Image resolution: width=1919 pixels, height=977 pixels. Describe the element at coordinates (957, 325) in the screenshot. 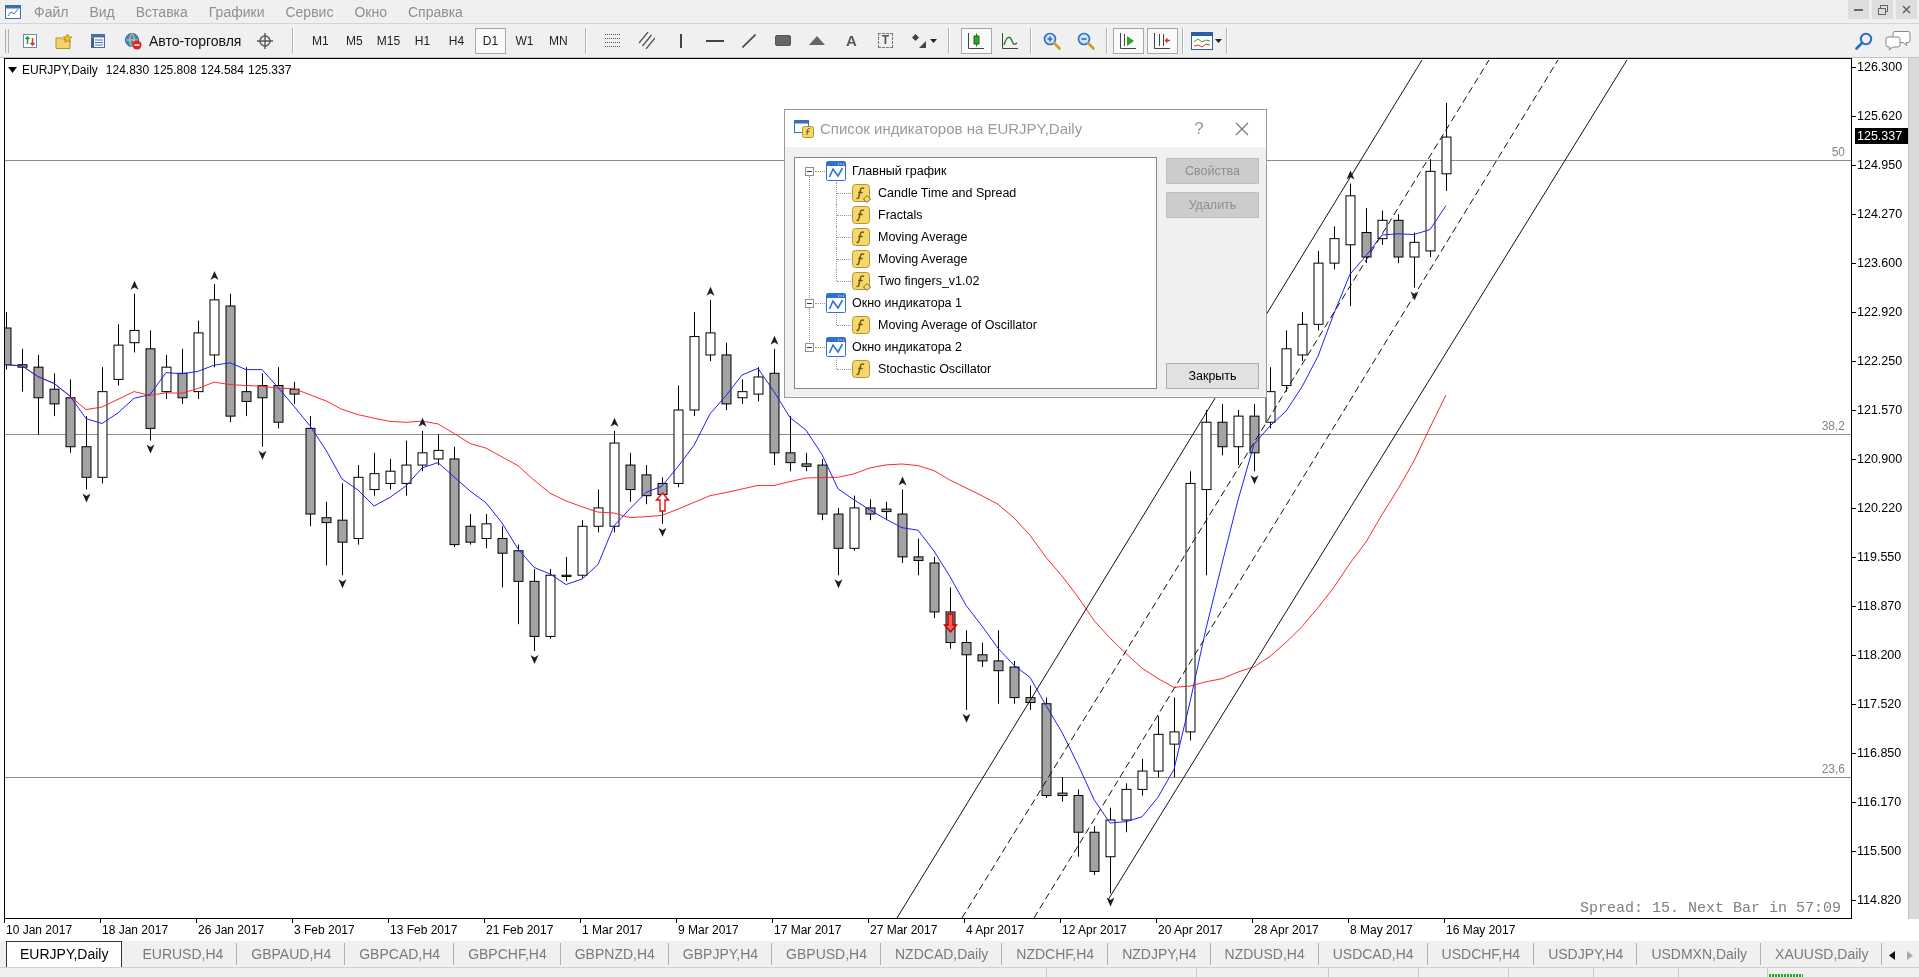

I see `tree-item: Moving Average of Oscillator` at that location.